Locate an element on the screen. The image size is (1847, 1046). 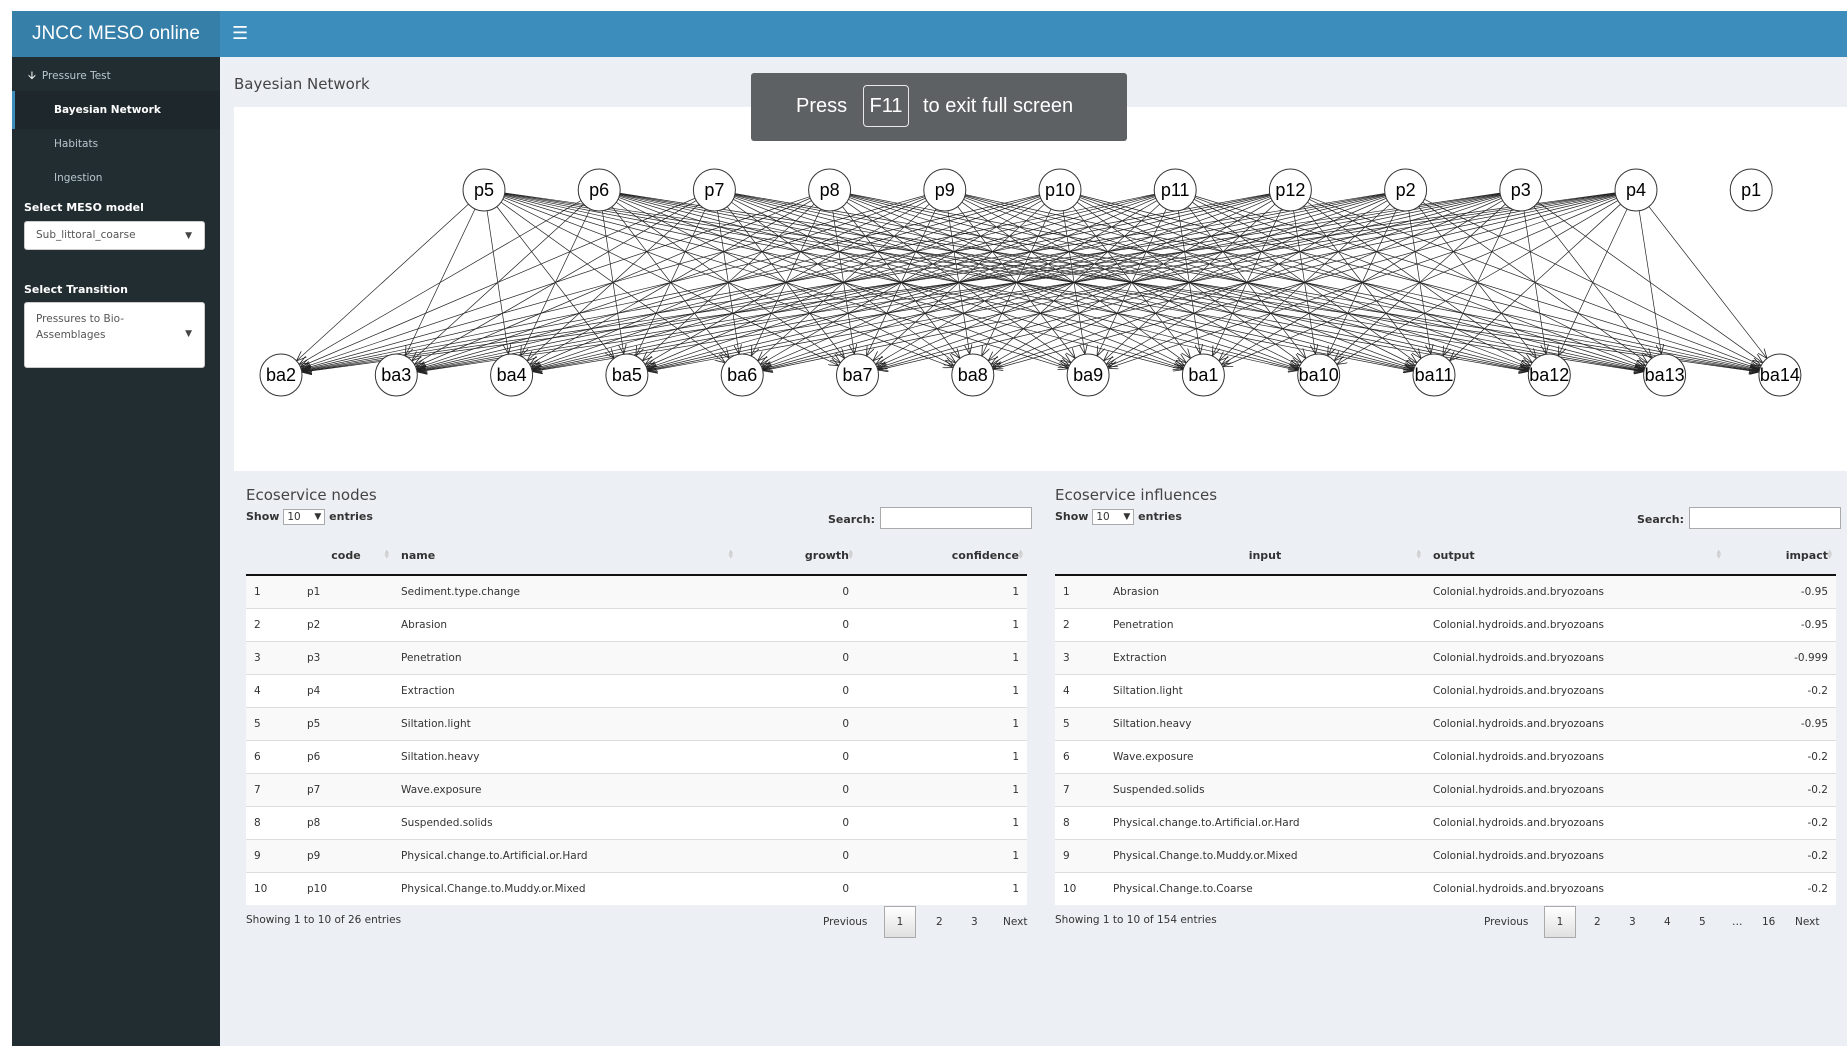
table-cell: 5 is located at coordinates (272, 724).